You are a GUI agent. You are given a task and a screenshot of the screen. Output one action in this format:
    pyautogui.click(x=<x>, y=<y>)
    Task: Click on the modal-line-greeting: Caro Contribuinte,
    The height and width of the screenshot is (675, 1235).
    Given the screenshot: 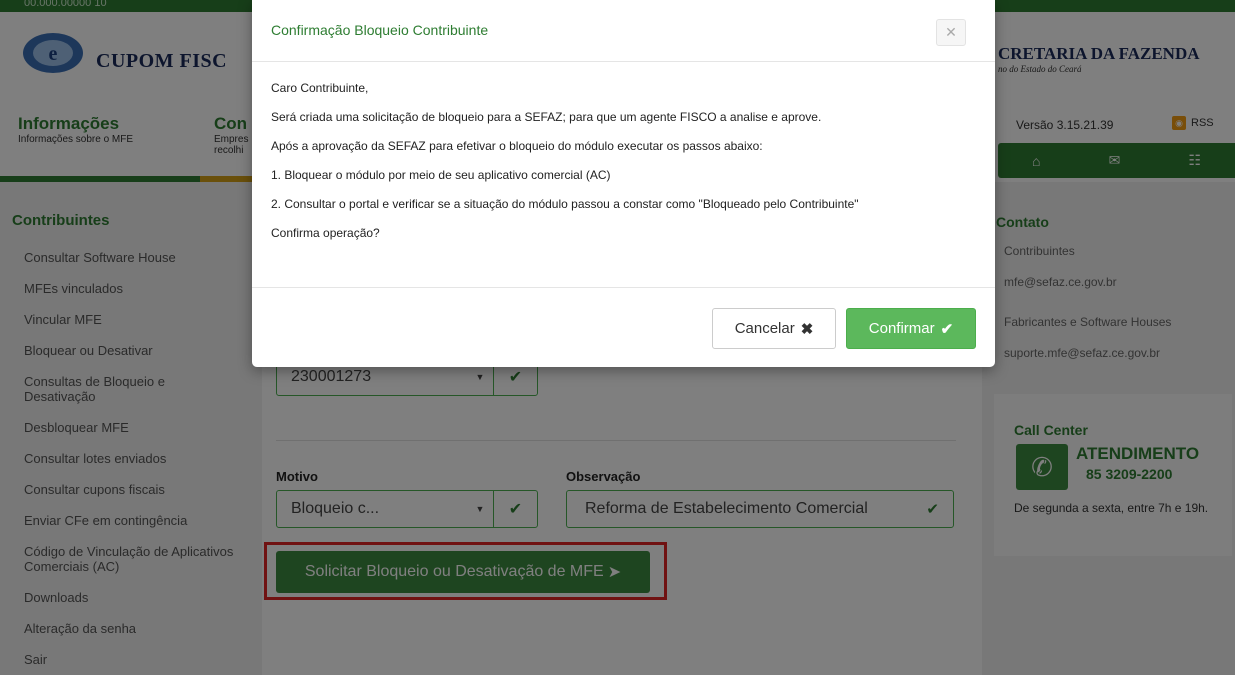 What is the action you would take?
    pyautogui.click(x=320, y=88)
    